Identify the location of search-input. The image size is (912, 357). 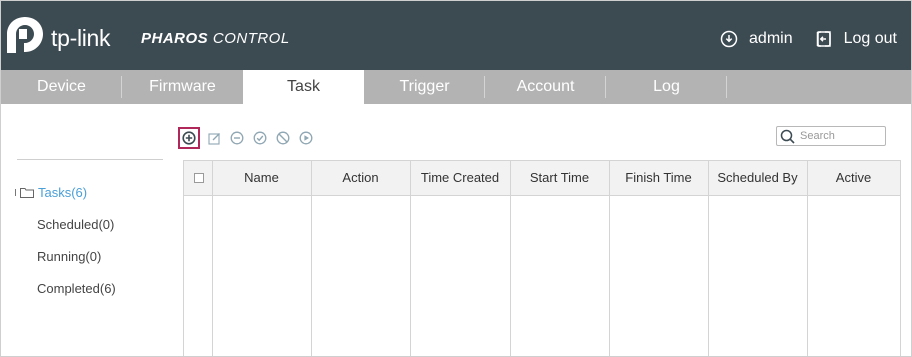
(840, 136).